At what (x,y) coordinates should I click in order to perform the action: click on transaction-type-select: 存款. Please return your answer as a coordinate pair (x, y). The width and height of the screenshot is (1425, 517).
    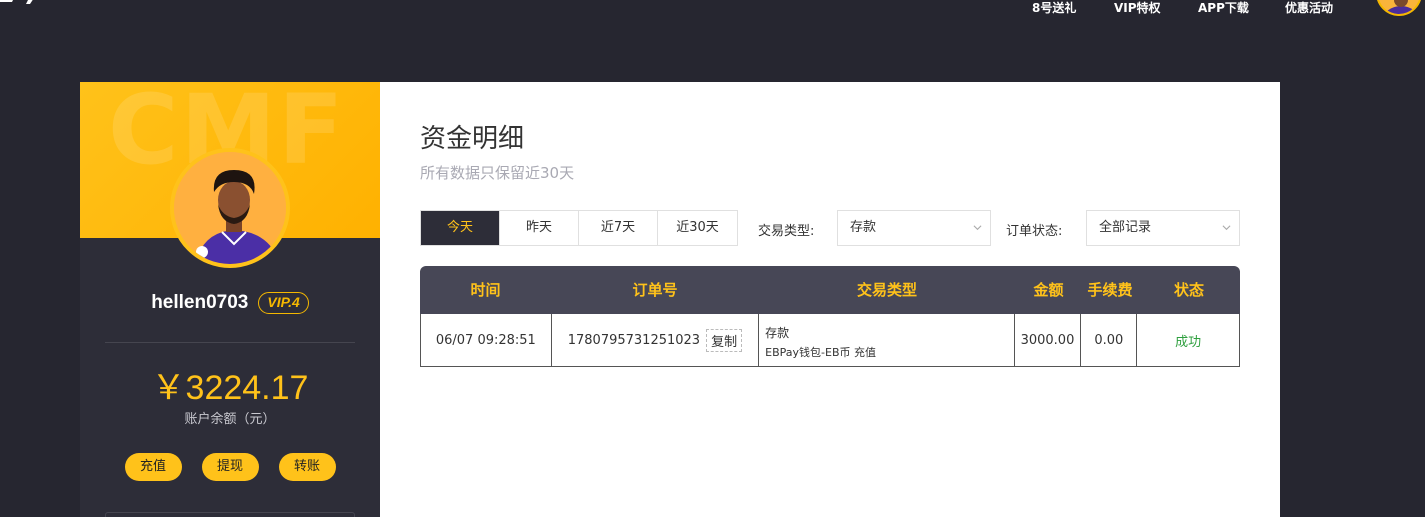
    Looking at the image, I should click on (914, 228).